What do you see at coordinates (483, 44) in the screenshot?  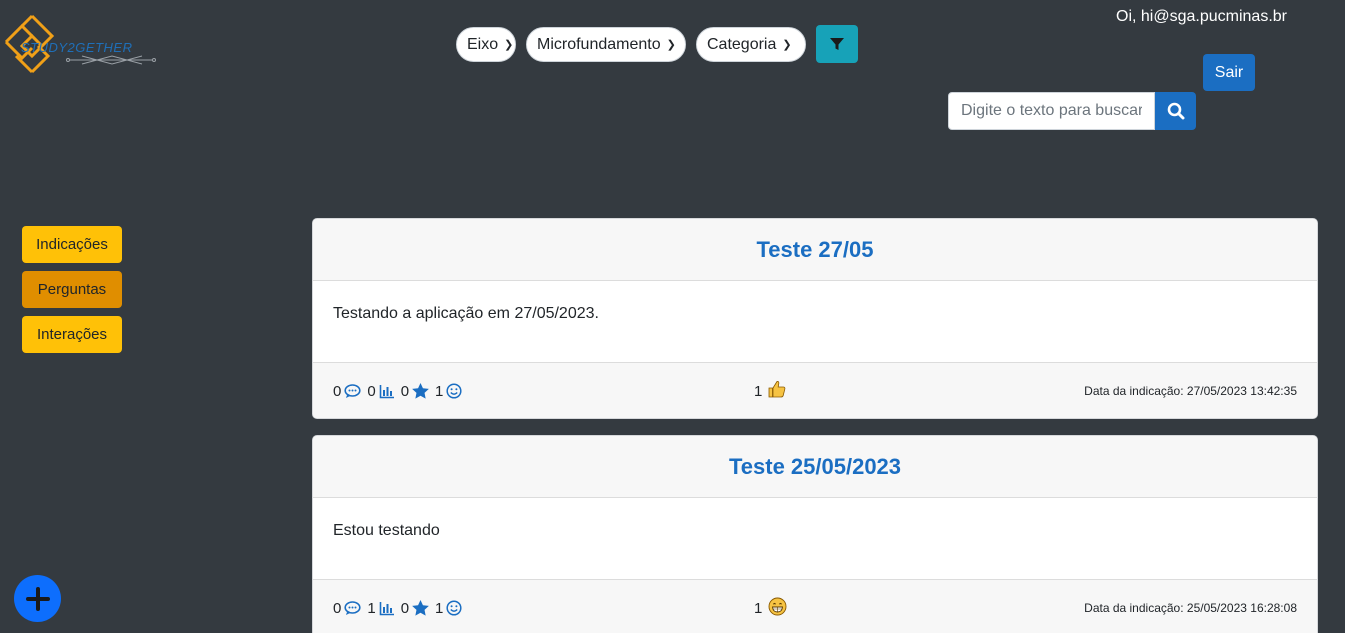 I see `eixo-select-label: Eixo` at bounding box center [483, 44].